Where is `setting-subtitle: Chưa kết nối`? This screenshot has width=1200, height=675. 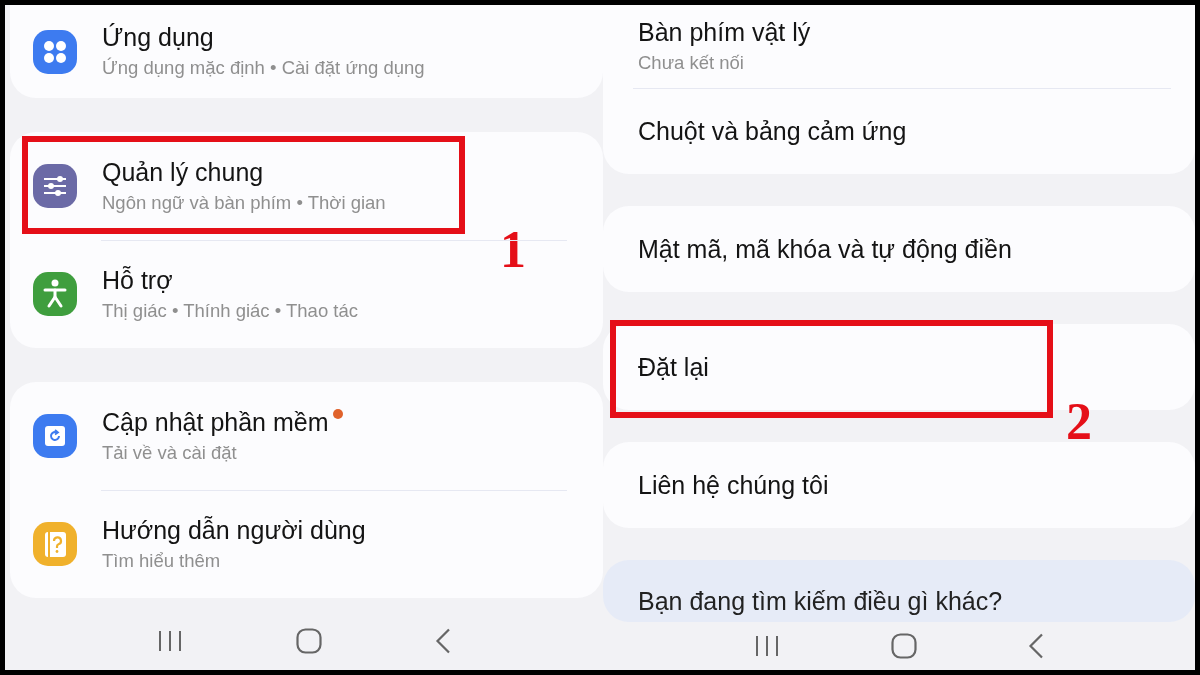 setting-subtitle: Chưa kết nối is located at coordinates (691, 63).